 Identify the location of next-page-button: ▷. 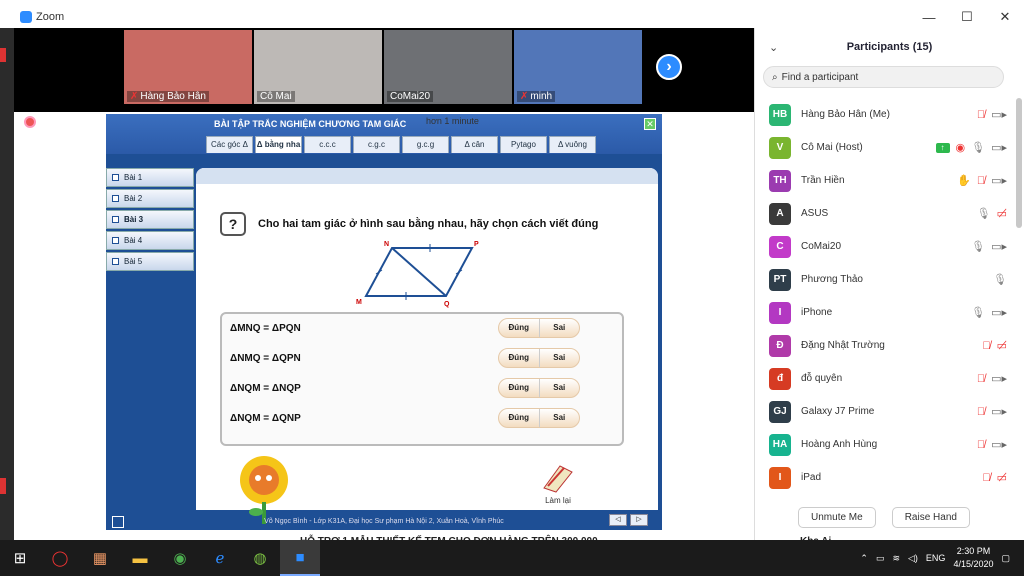
(639, 520).